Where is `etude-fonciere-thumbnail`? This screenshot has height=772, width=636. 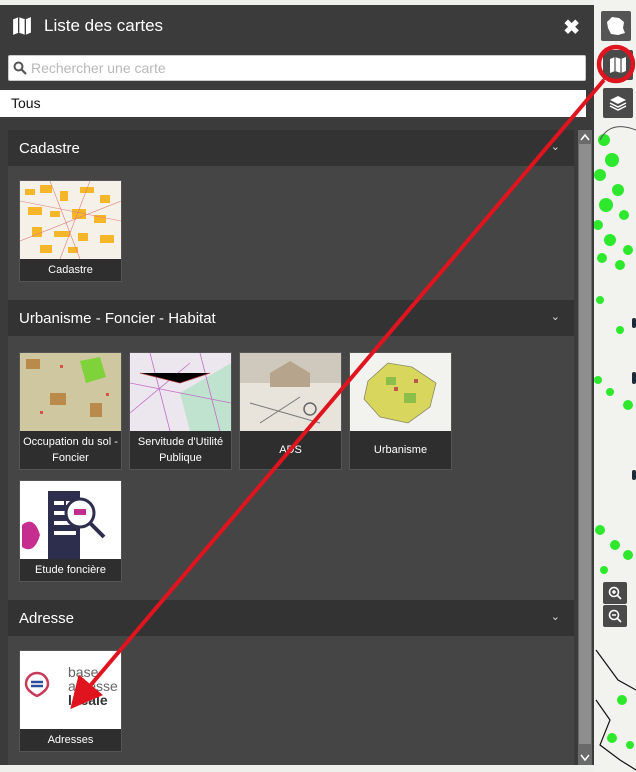
etude-fonciere-thumbnail is located at coordinates (70, 520).